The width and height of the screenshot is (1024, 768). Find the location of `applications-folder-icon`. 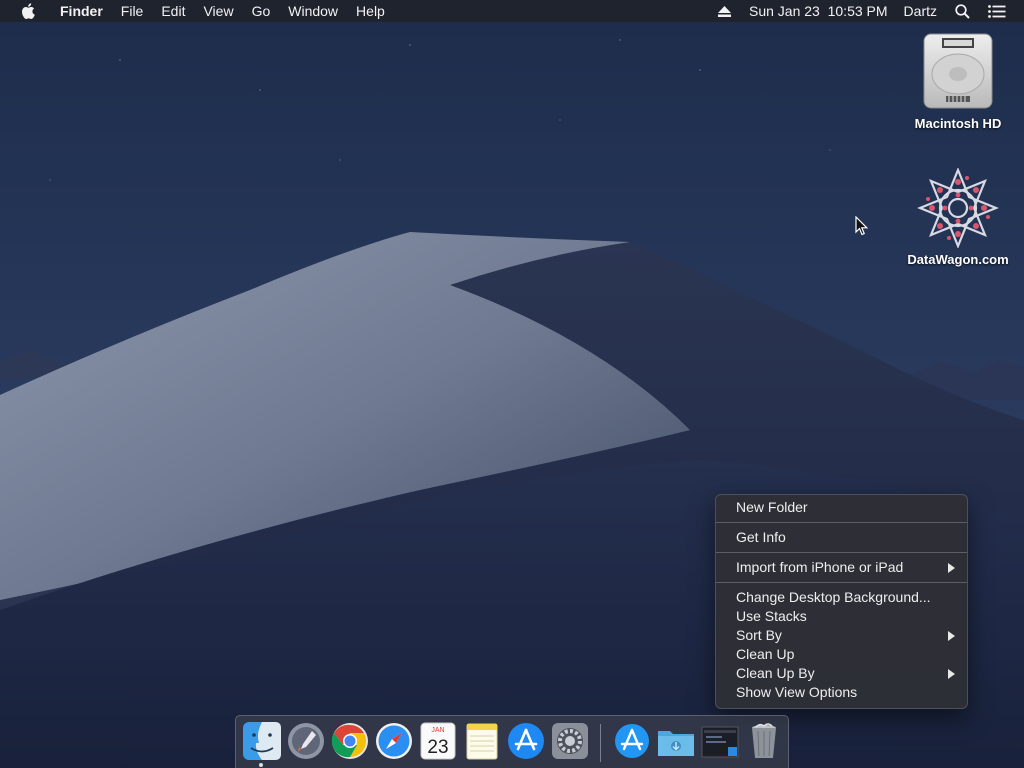

applications-folder-icon is located at coordinates (632, 741).